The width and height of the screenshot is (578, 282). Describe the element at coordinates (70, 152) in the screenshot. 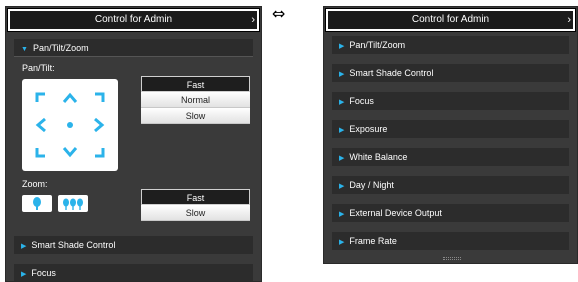

I see `down-arrow-icon` at that location.